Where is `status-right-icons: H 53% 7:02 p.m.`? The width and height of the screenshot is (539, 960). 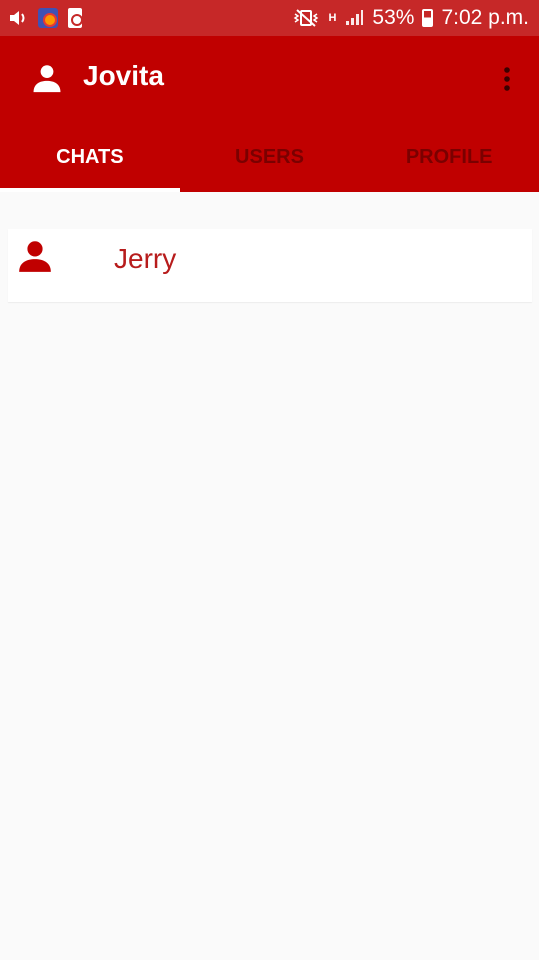 status-right-icons: H 53% 7:02 p.m. is located at coordinates (410, 18).